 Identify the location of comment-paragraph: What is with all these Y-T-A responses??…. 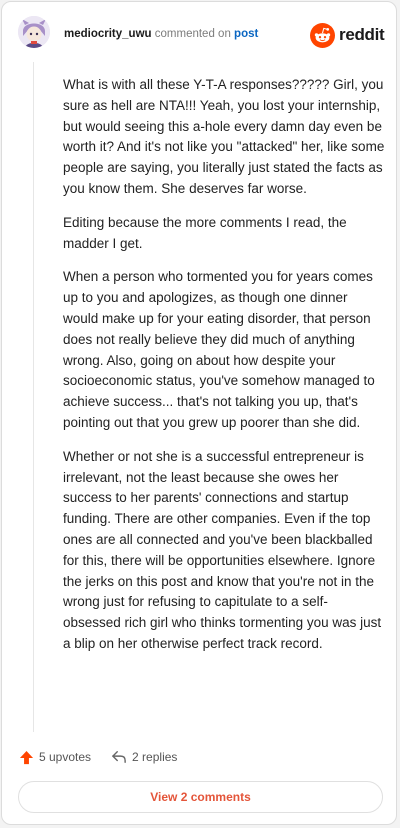
(224, 136).